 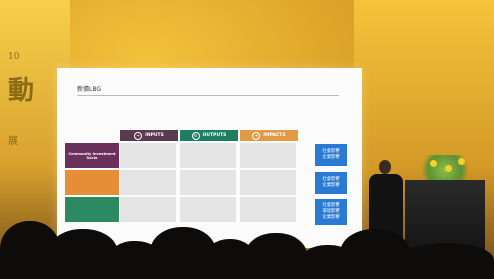 What do you see at coordinates (92, 182) in the screenshot?
I see `row-category-label` at bounding box center [92, 182].